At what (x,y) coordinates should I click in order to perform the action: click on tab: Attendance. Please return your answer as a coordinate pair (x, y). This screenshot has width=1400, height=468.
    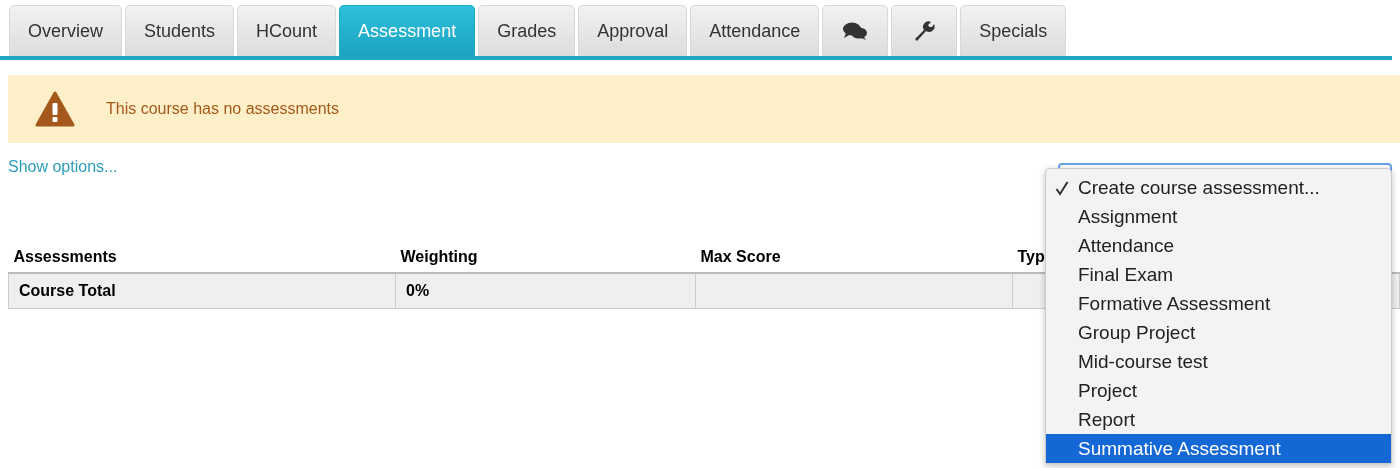
    Looking at the image, I should click on (755, 30).